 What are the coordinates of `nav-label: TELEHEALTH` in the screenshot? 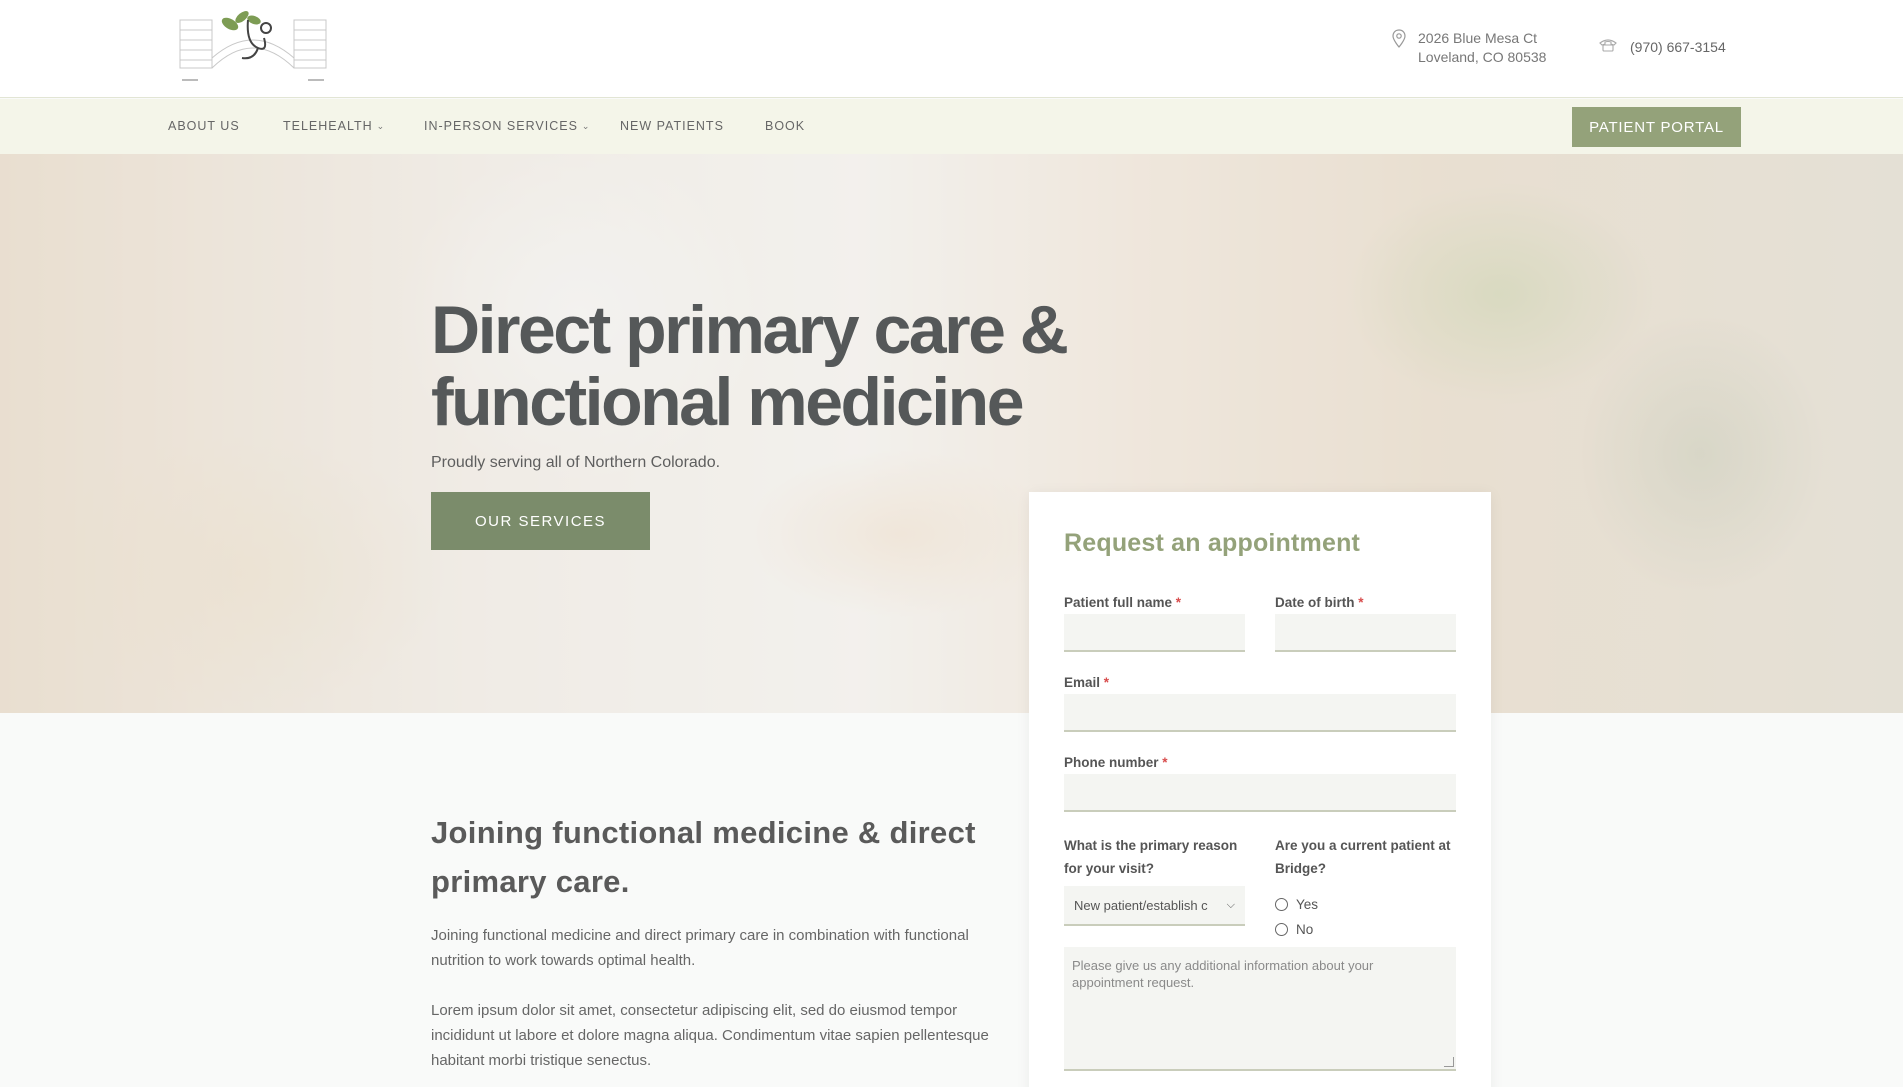 It's located at (328, 126).